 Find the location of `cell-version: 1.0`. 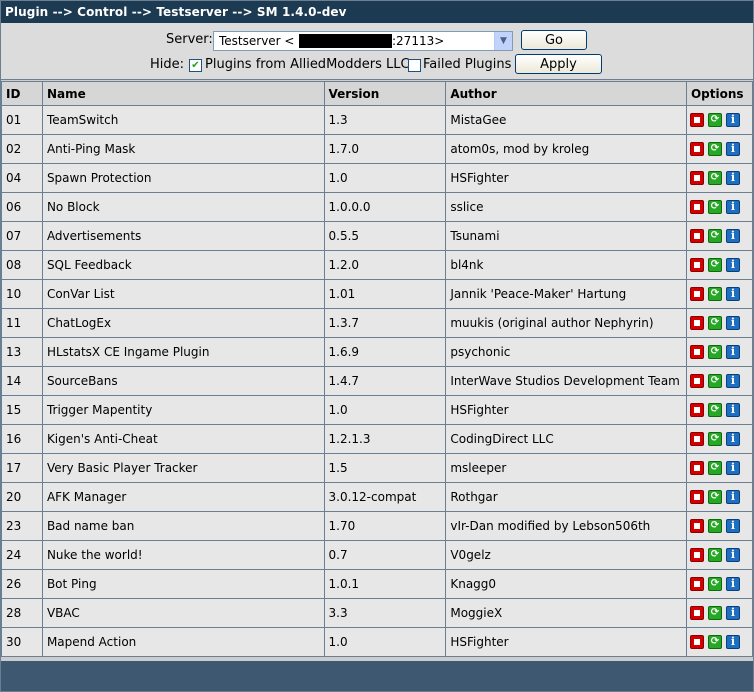

cell-version: 1.0 is located at coordinates (385, 410).